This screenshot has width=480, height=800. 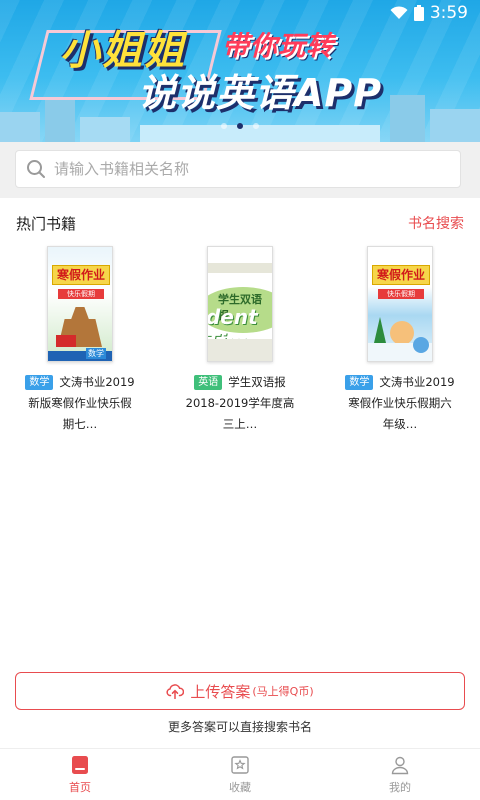 What do you see at coordinates (80, 787) in the screenshot?
I see `tab-label: 首页` at bounding box center [80, 787].